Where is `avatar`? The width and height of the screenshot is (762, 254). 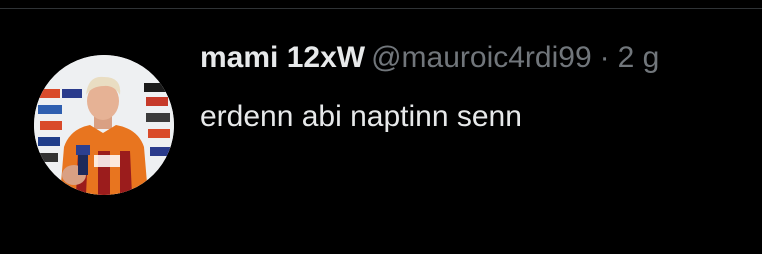
avatar is located at coordinates (104, 125).